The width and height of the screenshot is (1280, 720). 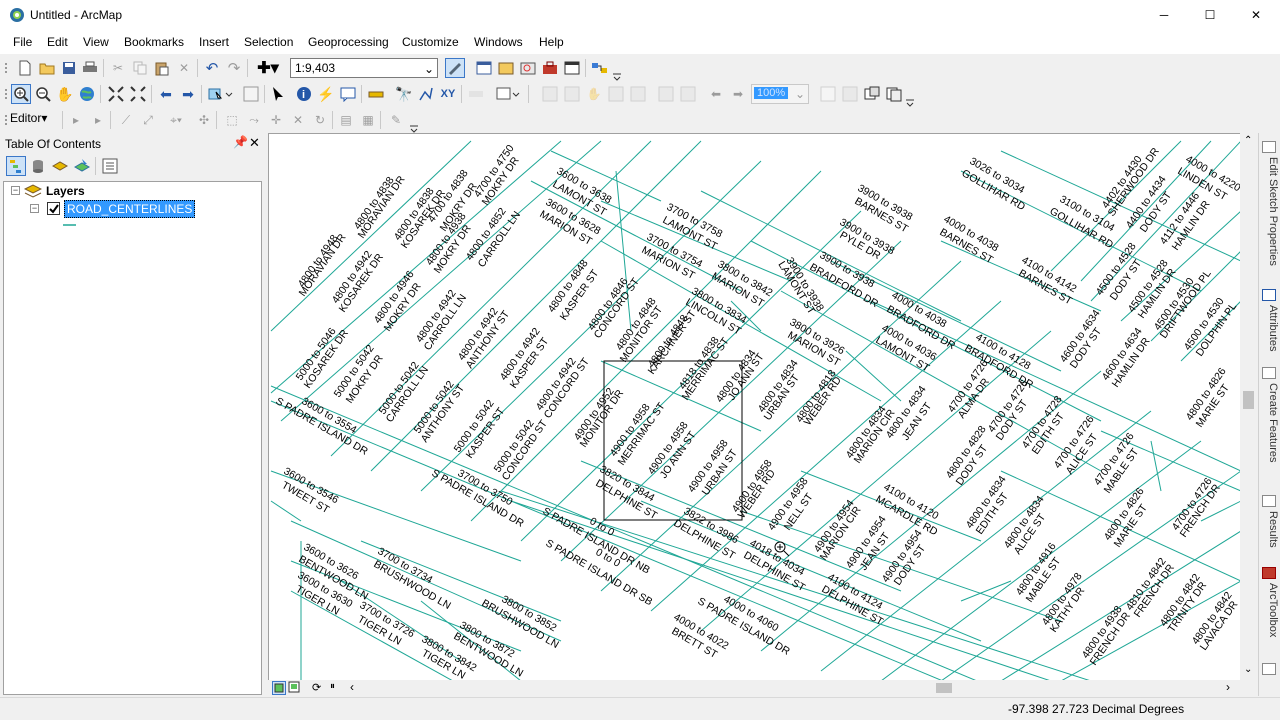 What do you see at coordinates (616, 94) in the screenshot?
I see `zoom-whole-page-button` at bounding box center [616, 94].